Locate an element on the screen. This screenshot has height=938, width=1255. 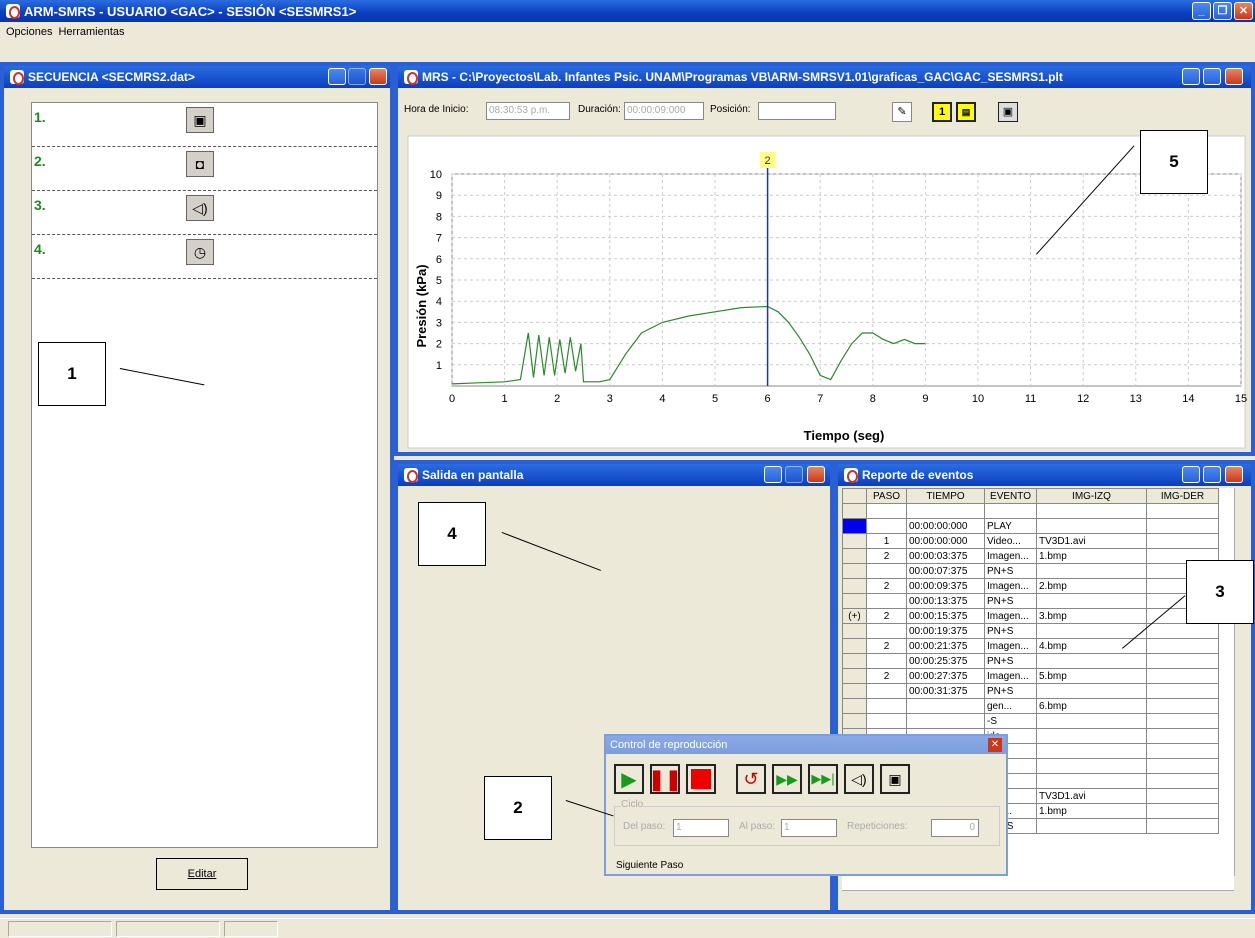
table-row: gen... 6.bmp is located at coordinates (1030, 706).